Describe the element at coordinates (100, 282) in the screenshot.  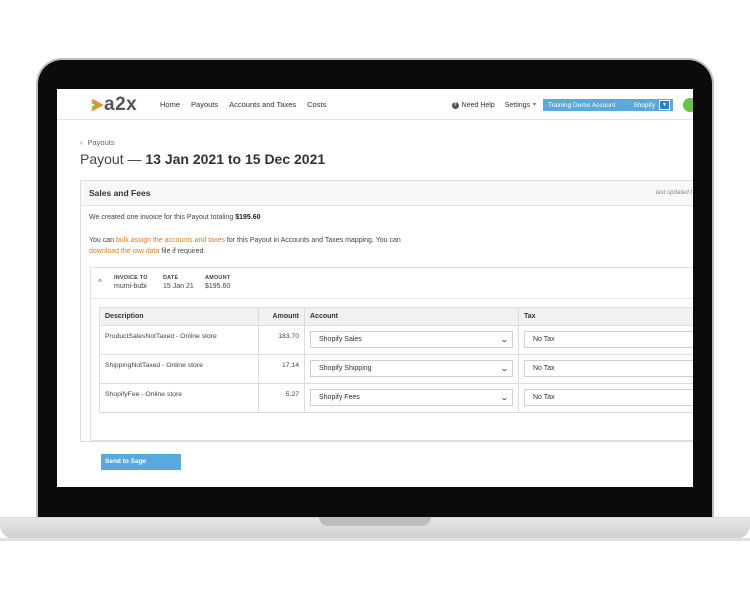
I see `chevron-up-icon: ^` at that location.